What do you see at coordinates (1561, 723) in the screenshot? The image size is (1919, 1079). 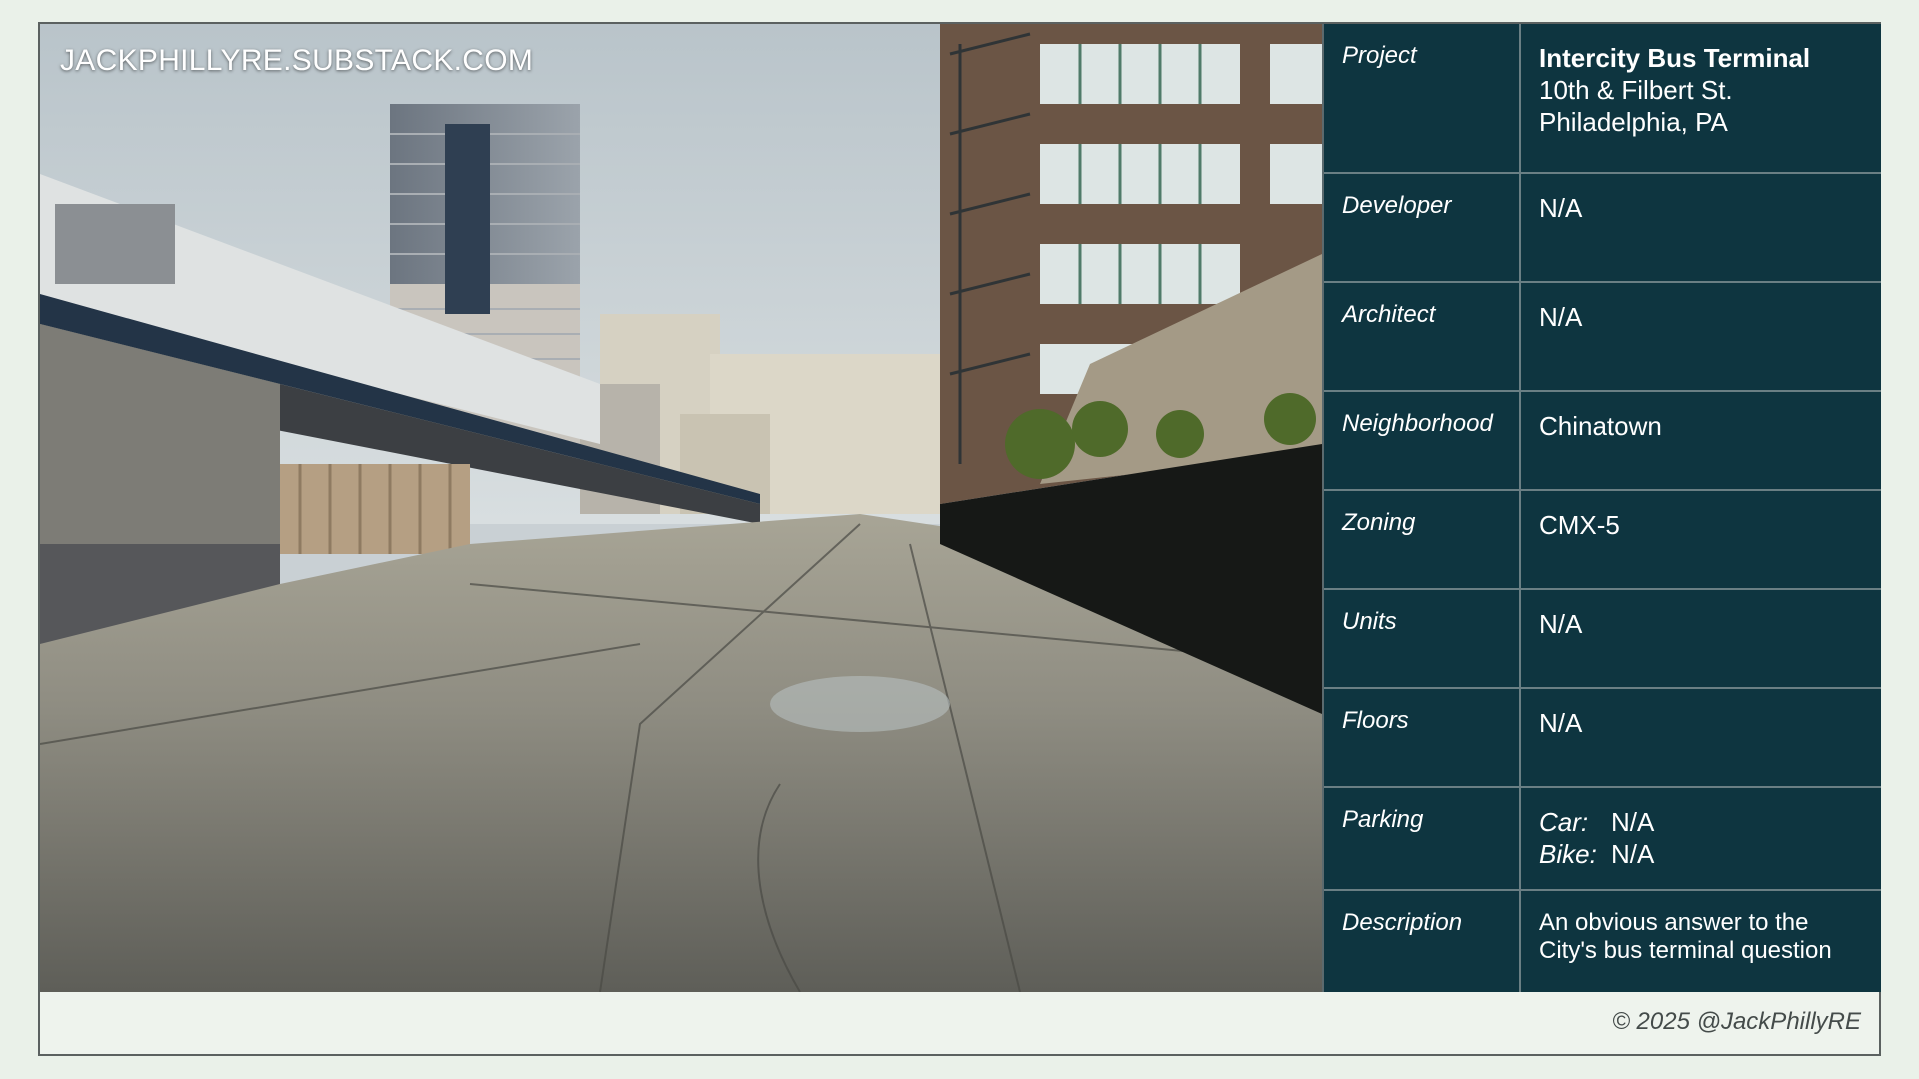 I see `floors-value: N/A` at bounding box center [1561, 723].